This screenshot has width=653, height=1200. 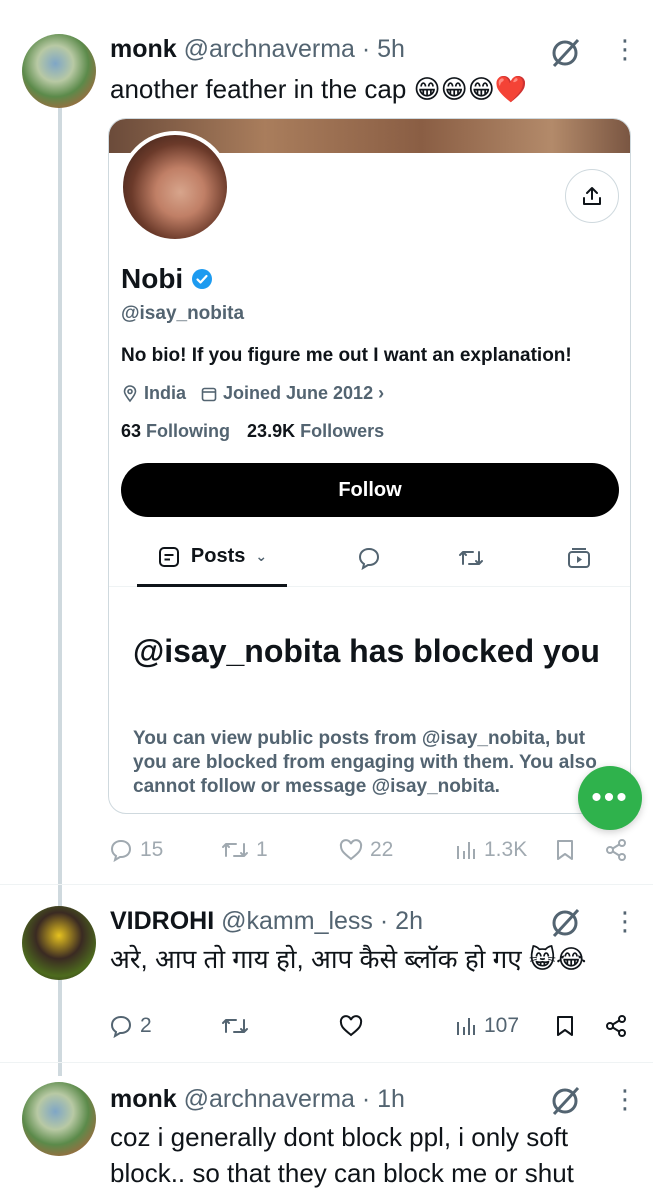 I want to click on profile-handle: @isay_nobita, so click(x=183, y=313).